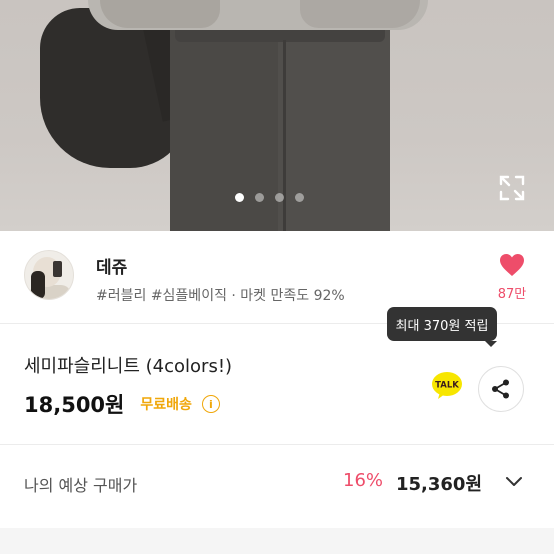 This screenshot has height=554, width=554. I want to click on photo-sweater-cuff-right, so click(360, 14).